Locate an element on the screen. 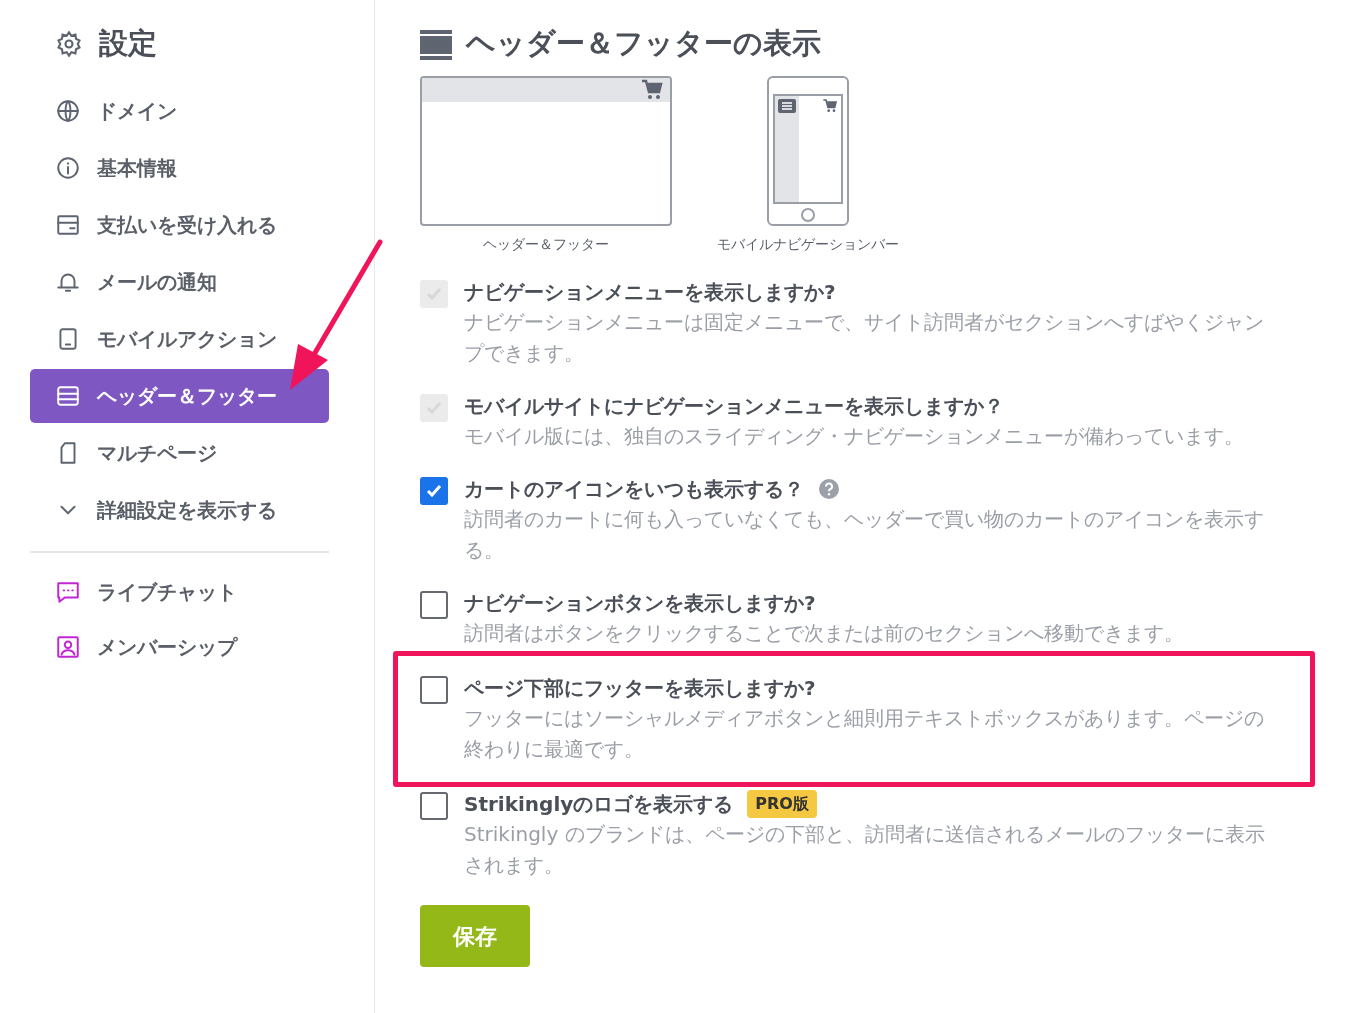 The height and width of the screenshot is (1013, 1361). option-description: モバイル版には、独自のスライディング・ナビゲーションメニューが備わっています。 is located at coordinates (854, 436).